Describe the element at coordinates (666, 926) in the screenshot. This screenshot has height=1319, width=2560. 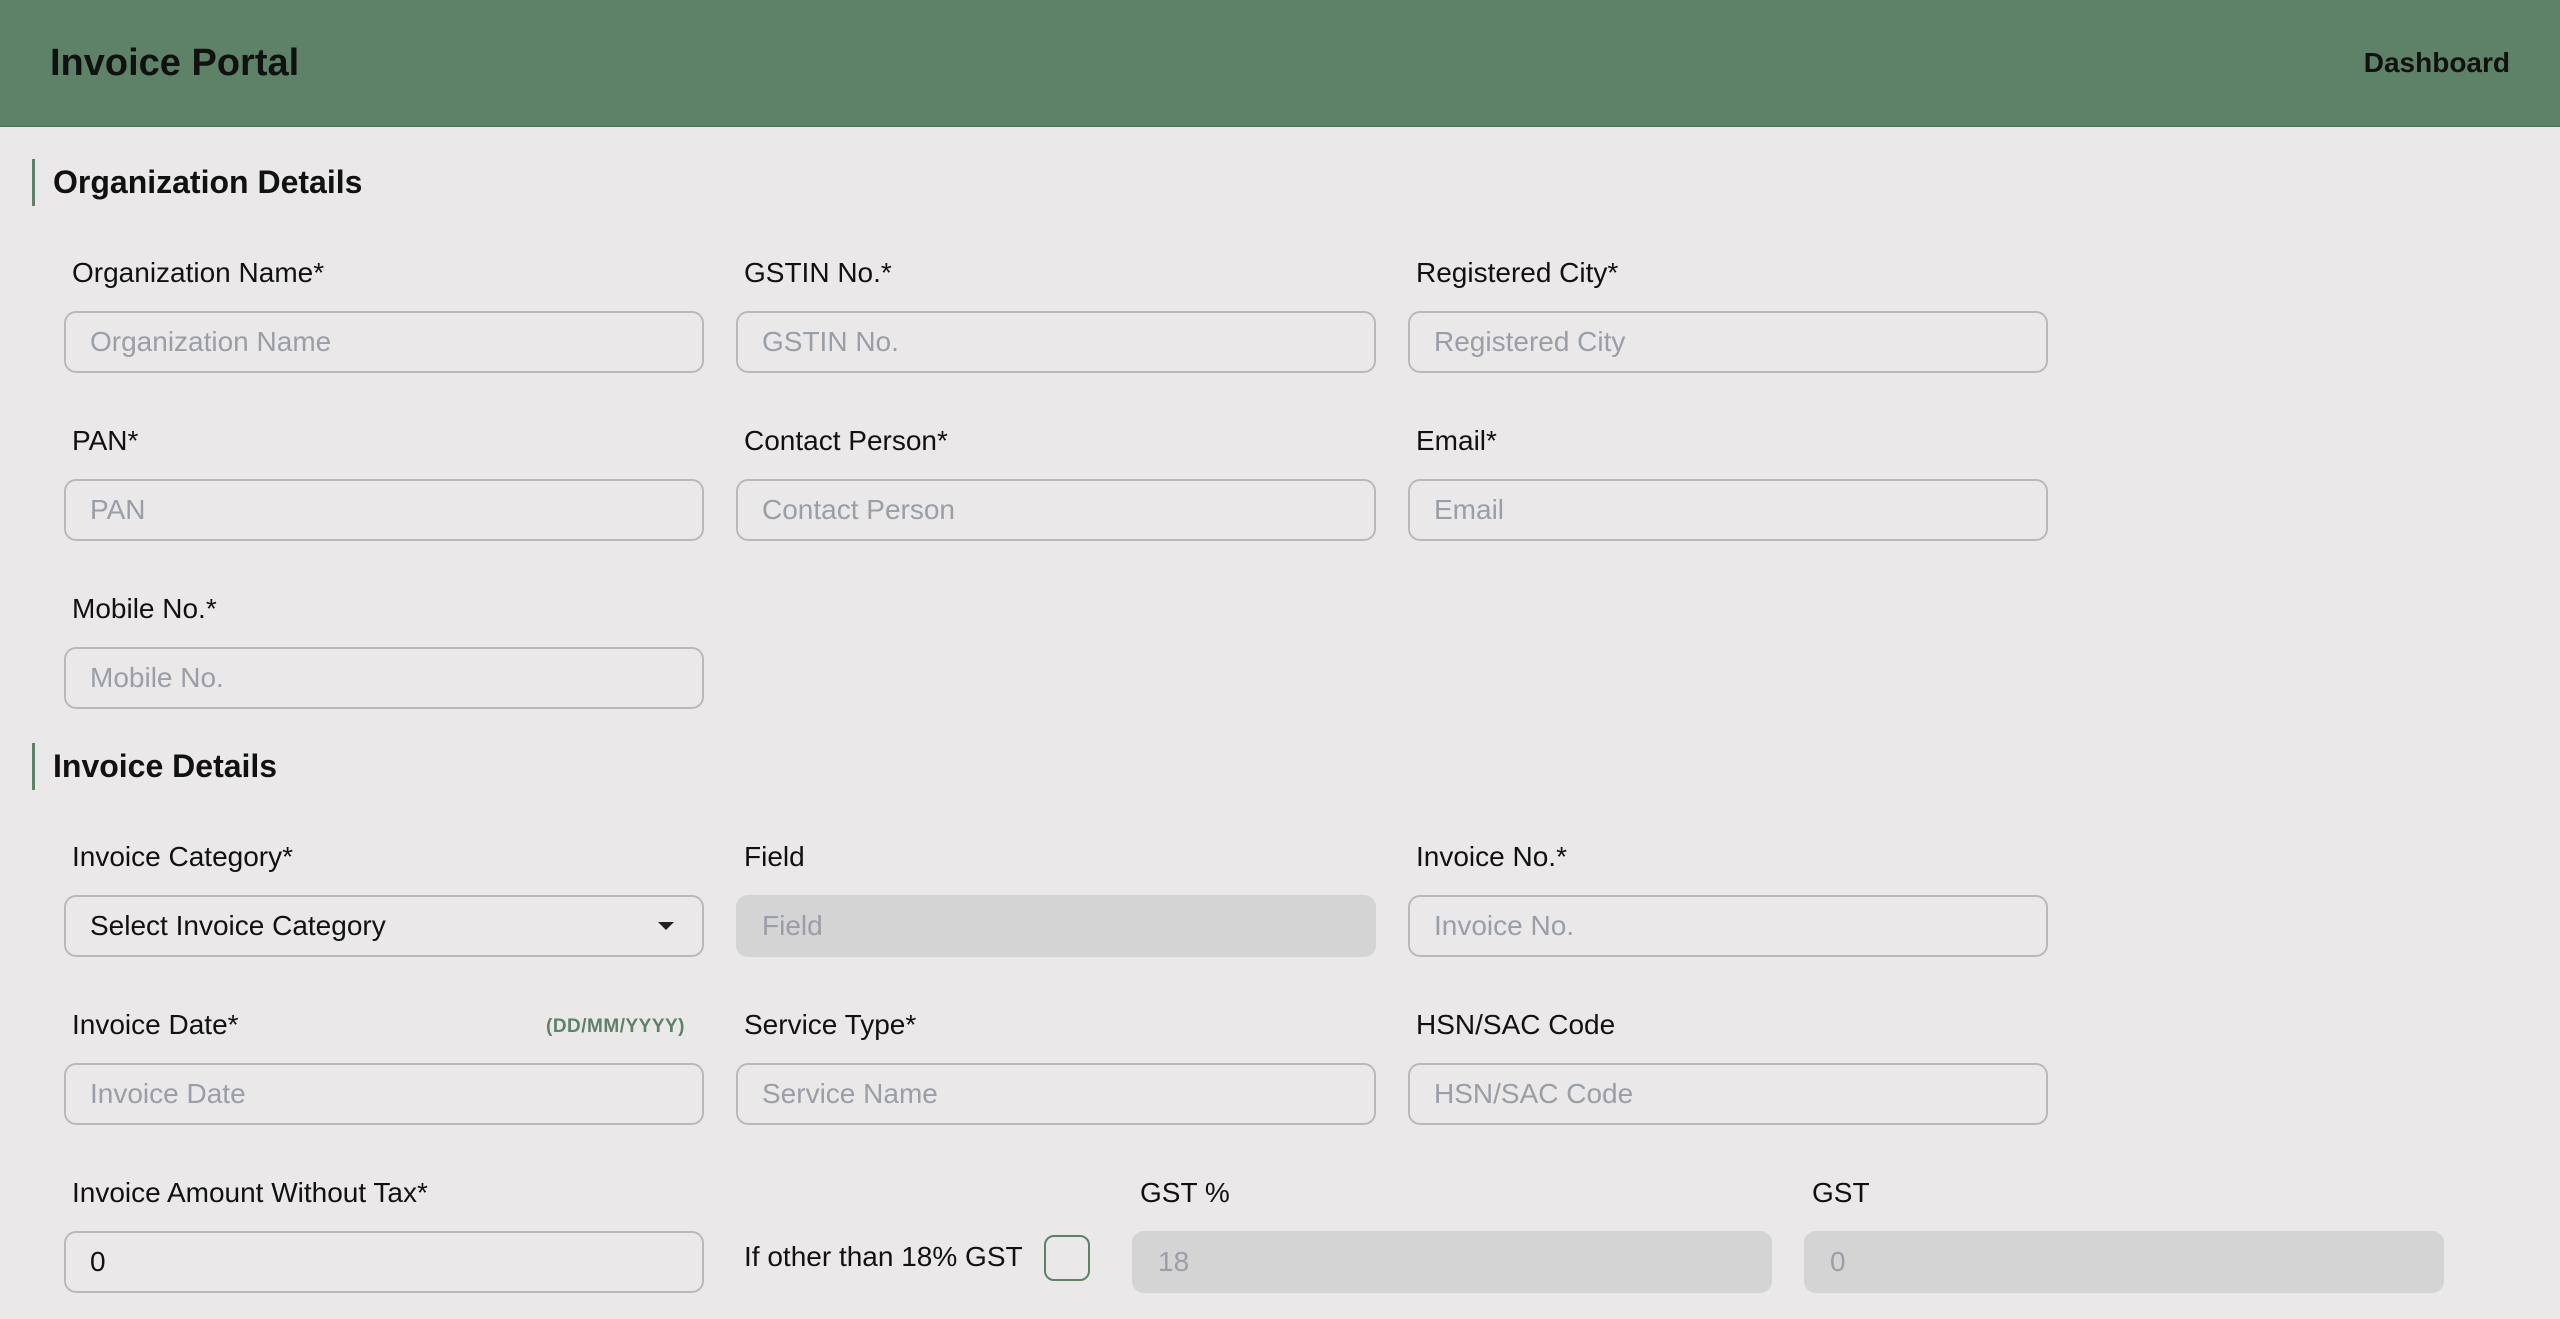
I see `chevron-down-icon` at that location.